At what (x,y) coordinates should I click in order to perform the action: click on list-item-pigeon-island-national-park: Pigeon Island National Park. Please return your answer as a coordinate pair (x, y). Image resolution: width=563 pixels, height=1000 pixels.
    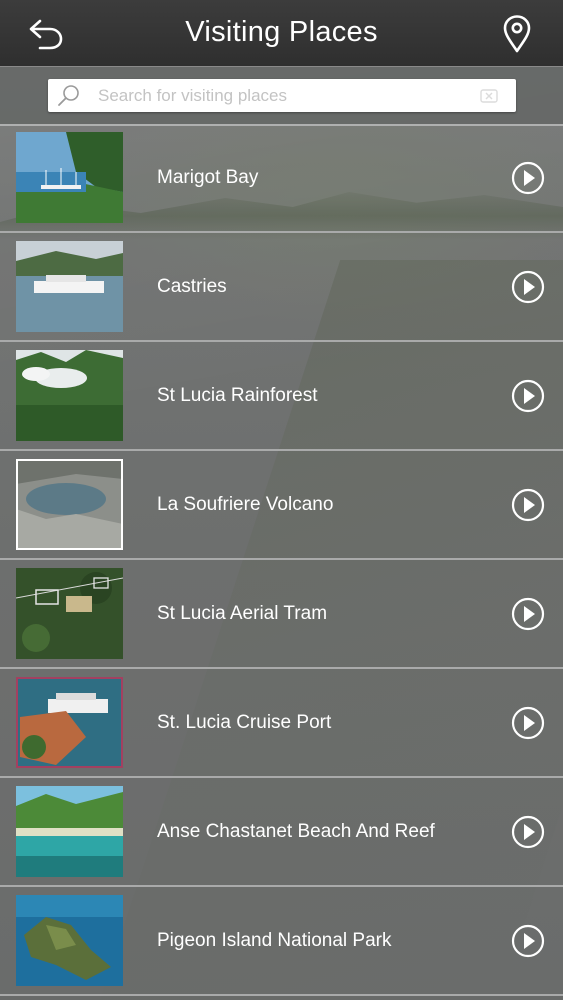
    Looking at the image, I should click on (281, 941).